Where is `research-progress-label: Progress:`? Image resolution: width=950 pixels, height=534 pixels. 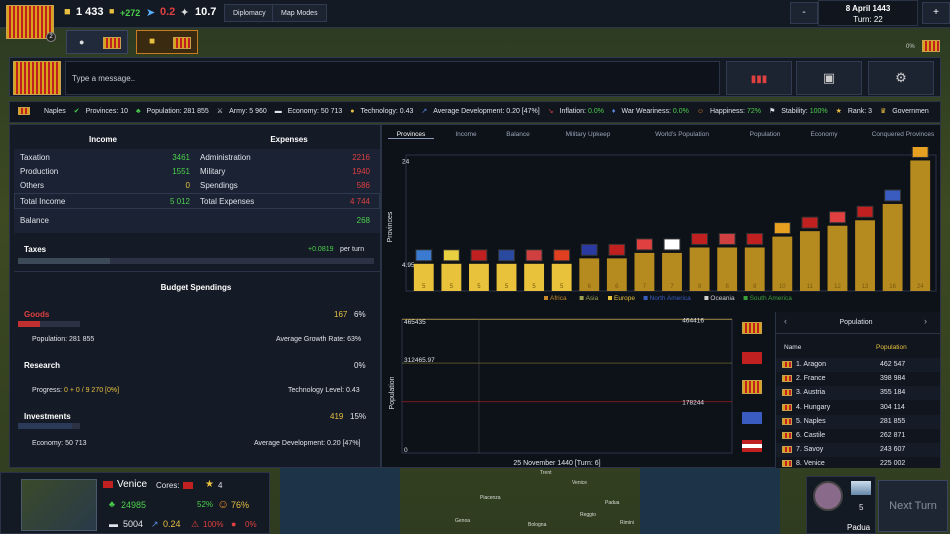
research-progress-label: Progress: is located at coordinates (47, 390).